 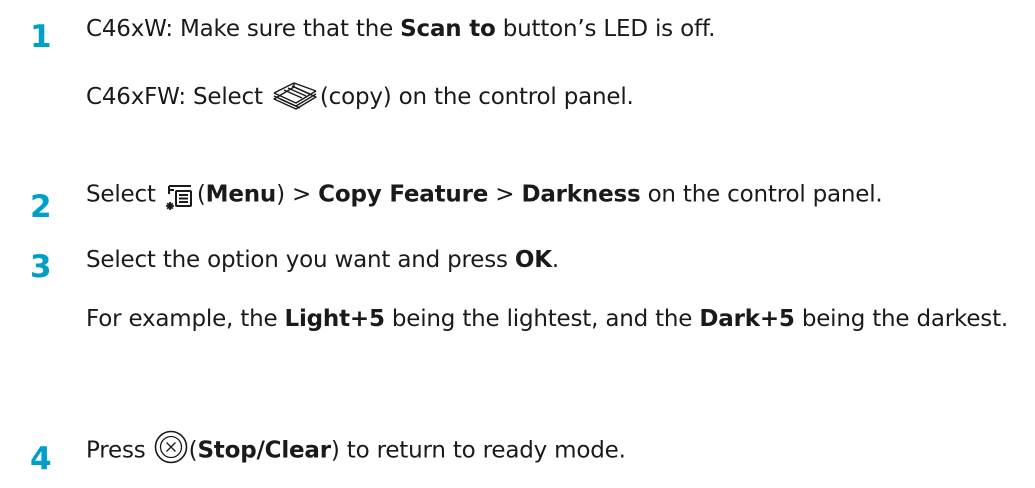 What do you see at coordinates (280, 194) in the screenshot?
I see `step2-paren-close: )` at bounding box center [280, 194].